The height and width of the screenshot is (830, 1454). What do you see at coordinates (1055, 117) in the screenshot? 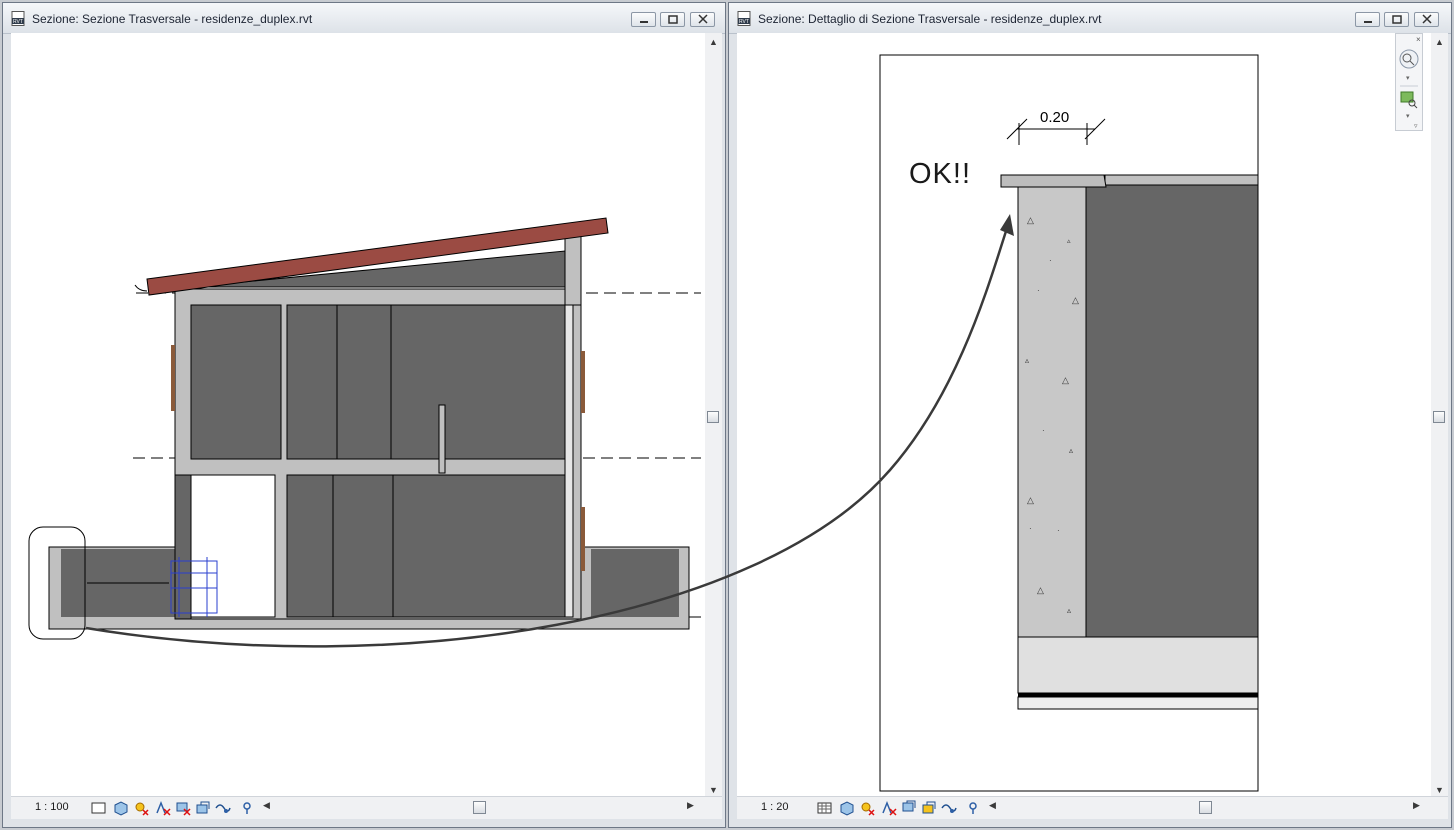
I see `dimension-value: 0.20` at bounding box center [1055, 117].